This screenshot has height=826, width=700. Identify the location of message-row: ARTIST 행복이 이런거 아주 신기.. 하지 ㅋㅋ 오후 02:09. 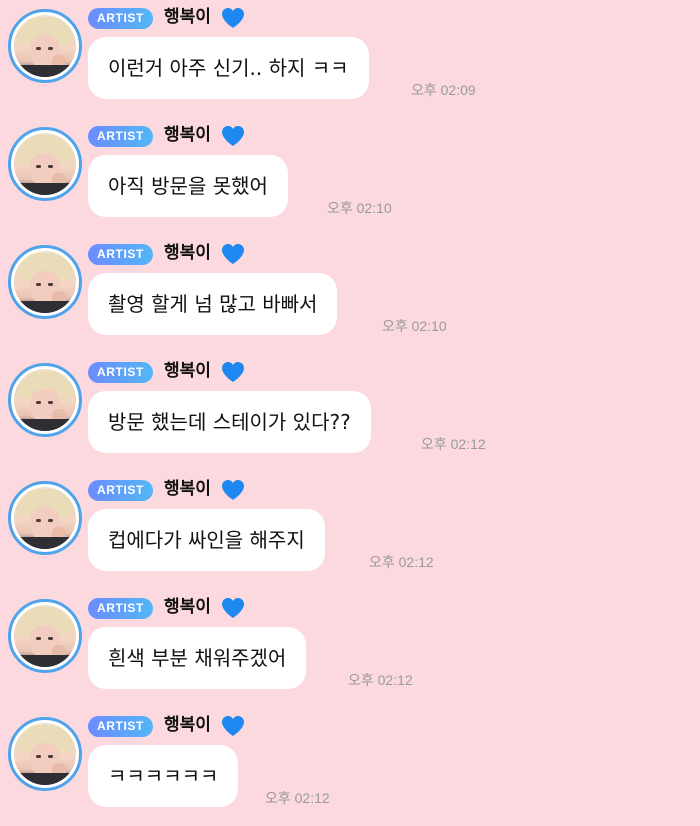
(350, 59).